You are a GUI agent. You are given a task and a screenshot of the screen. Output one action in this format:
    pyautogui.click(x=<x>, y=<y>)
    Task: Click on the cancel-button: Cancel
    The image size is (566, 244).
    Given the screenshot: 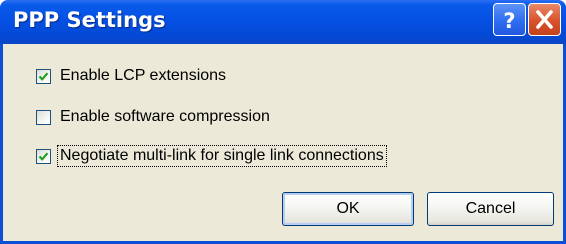 What is the action you would take?
    pyautogui.click(x=490, y=209)
    